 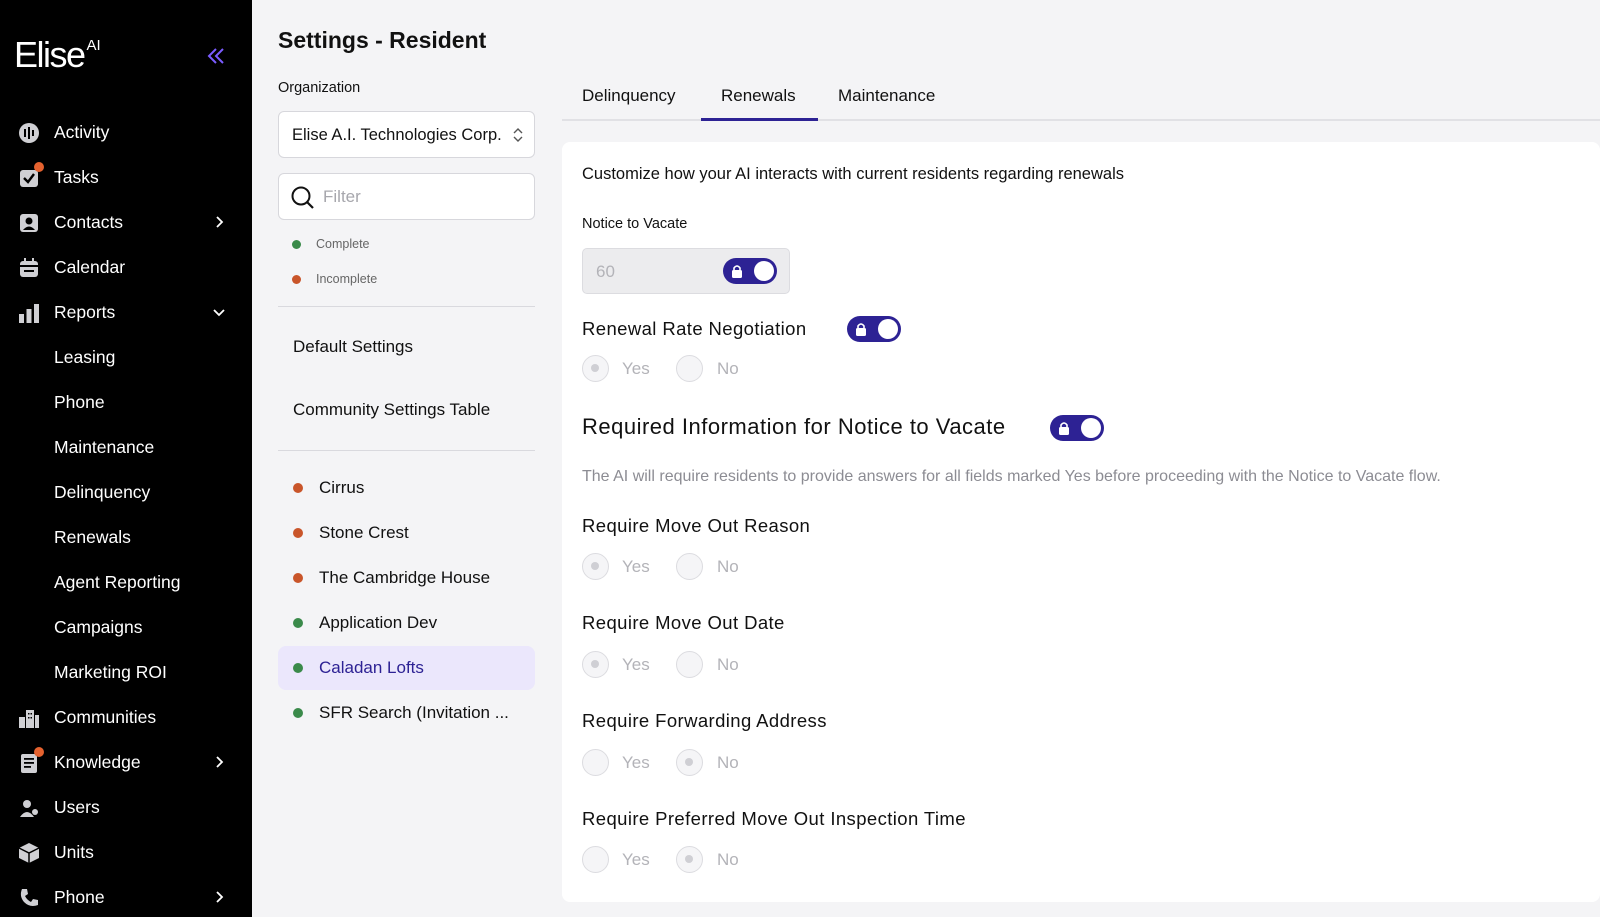 What do you see at coordinates (704, 720) in the screenshot?
I see `require-forwarding-address-title: Require Forwarding Address` at bounding box center [704, 720].